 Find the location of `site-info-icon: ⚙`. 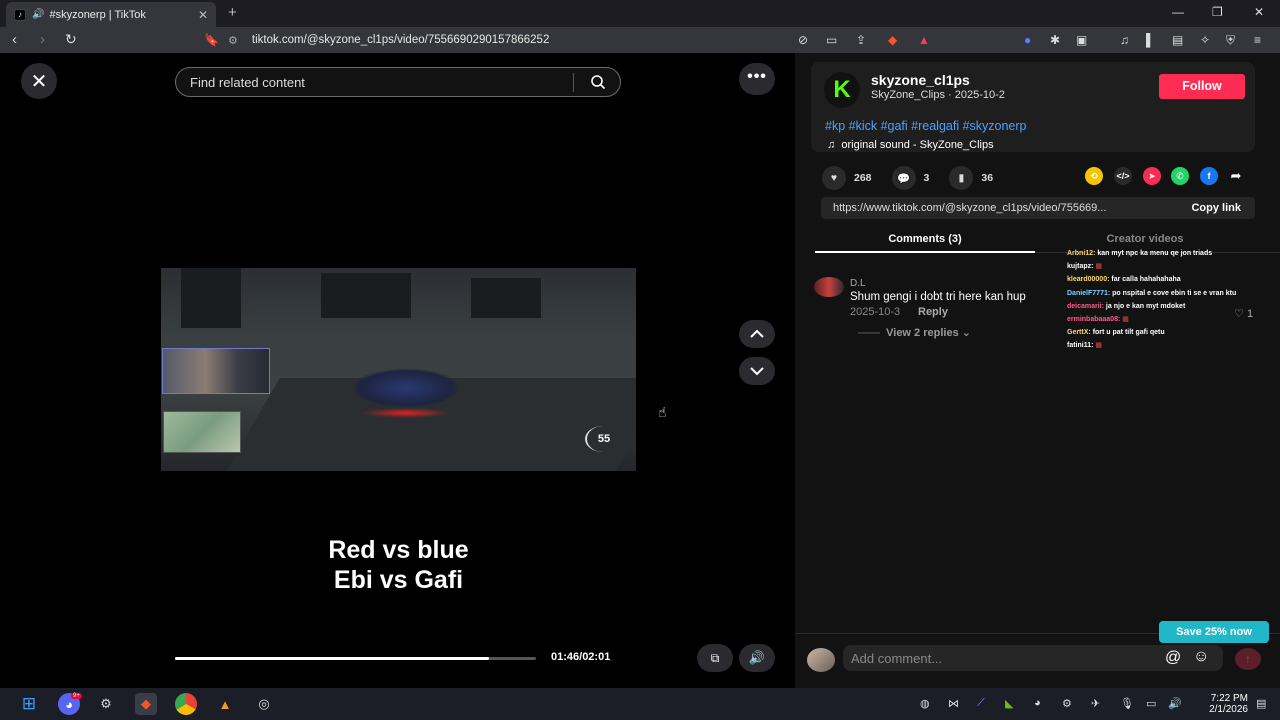

site-info-icon: ⚙ is located at coordinates (233, 40).